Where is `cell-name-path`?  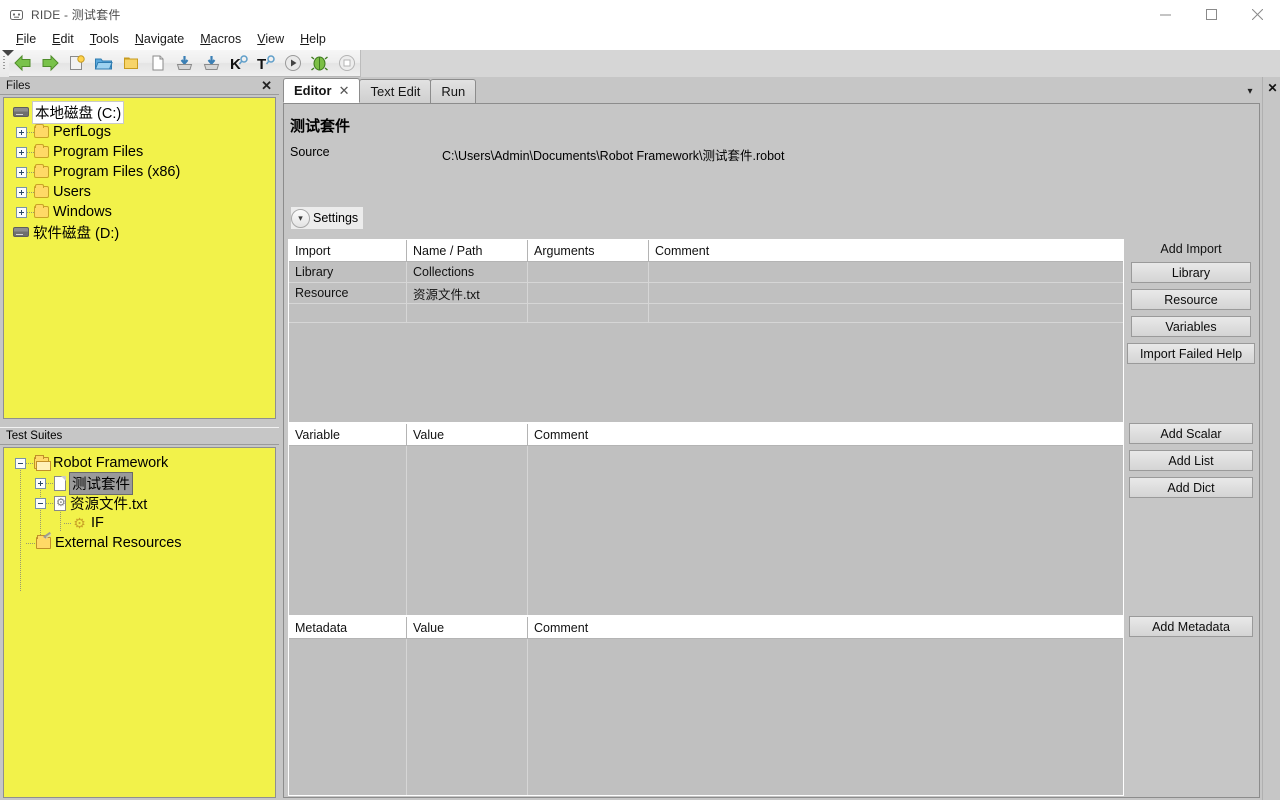 cell-name-path is located at coordinates (467, 313).